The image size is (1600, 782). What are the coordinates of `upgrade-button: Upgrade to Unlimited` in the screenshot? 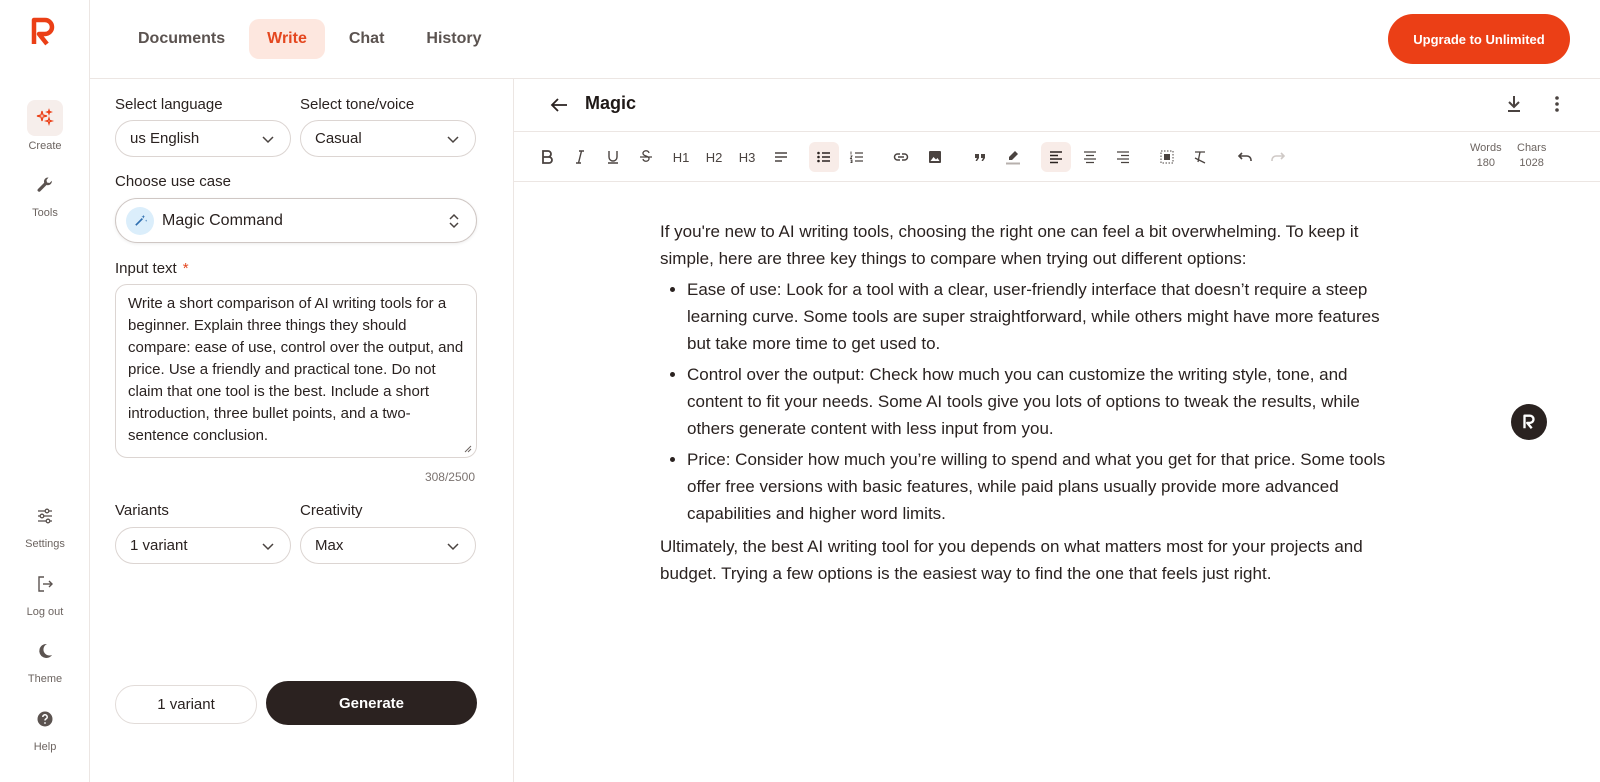 It's located at (1479, 39).